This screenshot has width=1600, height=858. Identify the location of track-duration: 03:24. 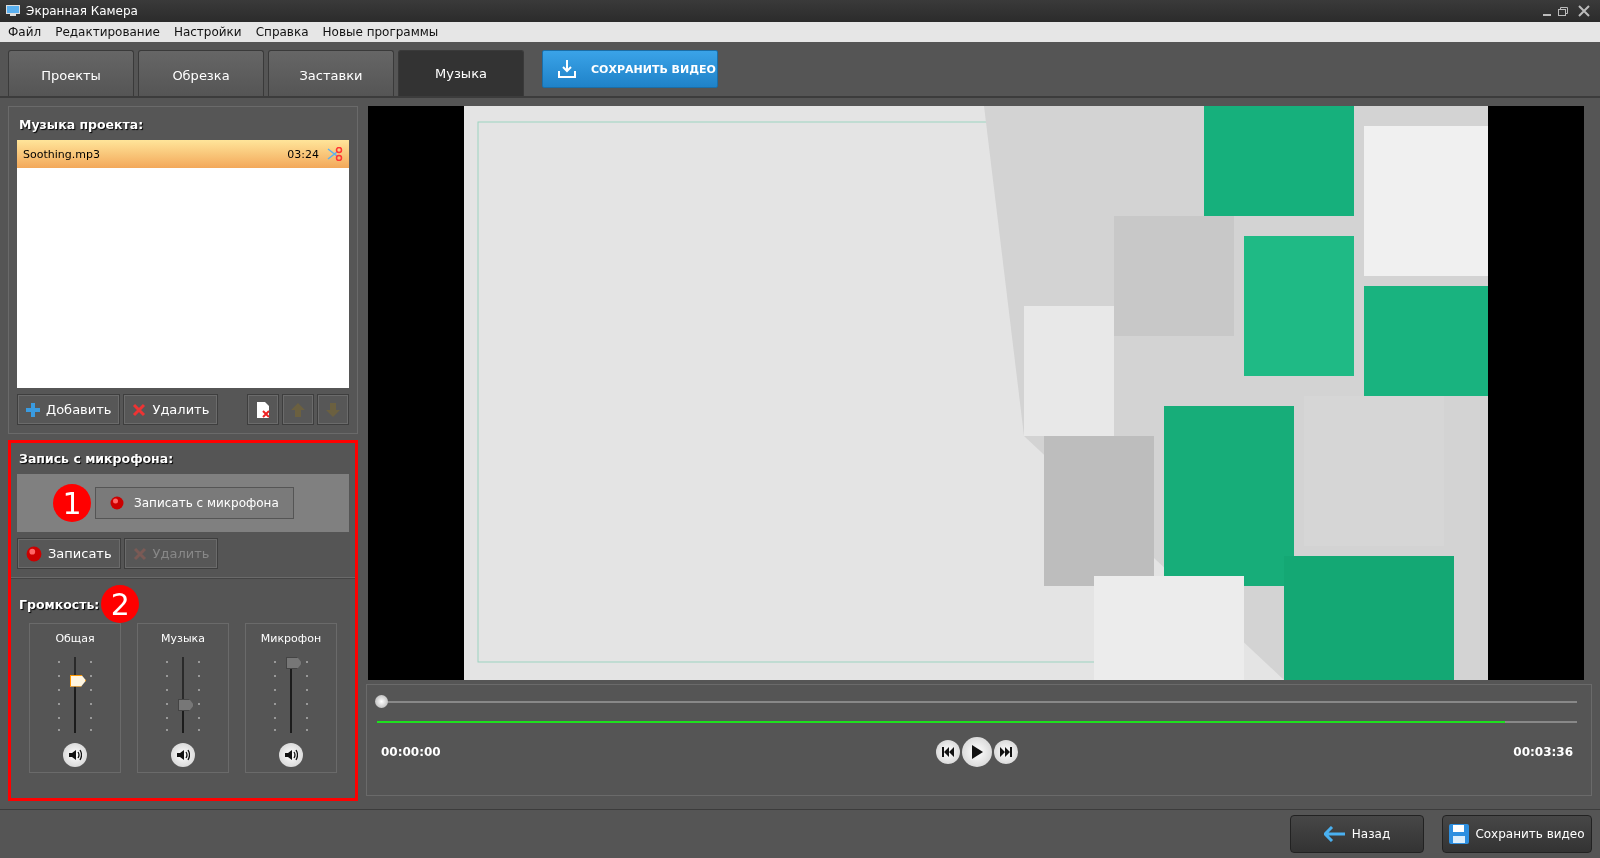
(303, 154).